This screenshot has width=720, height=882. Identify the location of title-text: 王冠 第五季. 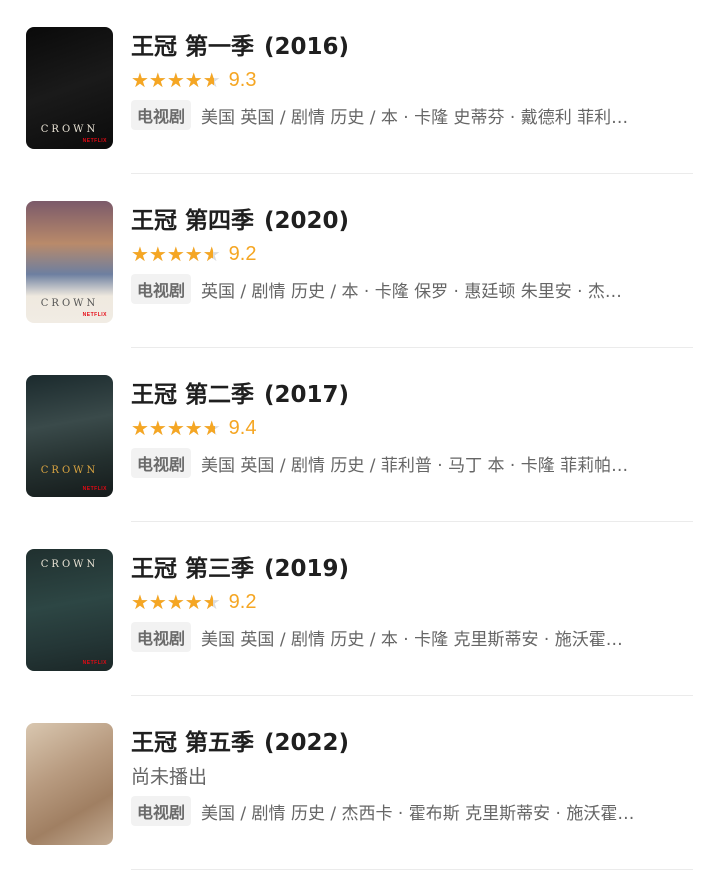
(193, 743).